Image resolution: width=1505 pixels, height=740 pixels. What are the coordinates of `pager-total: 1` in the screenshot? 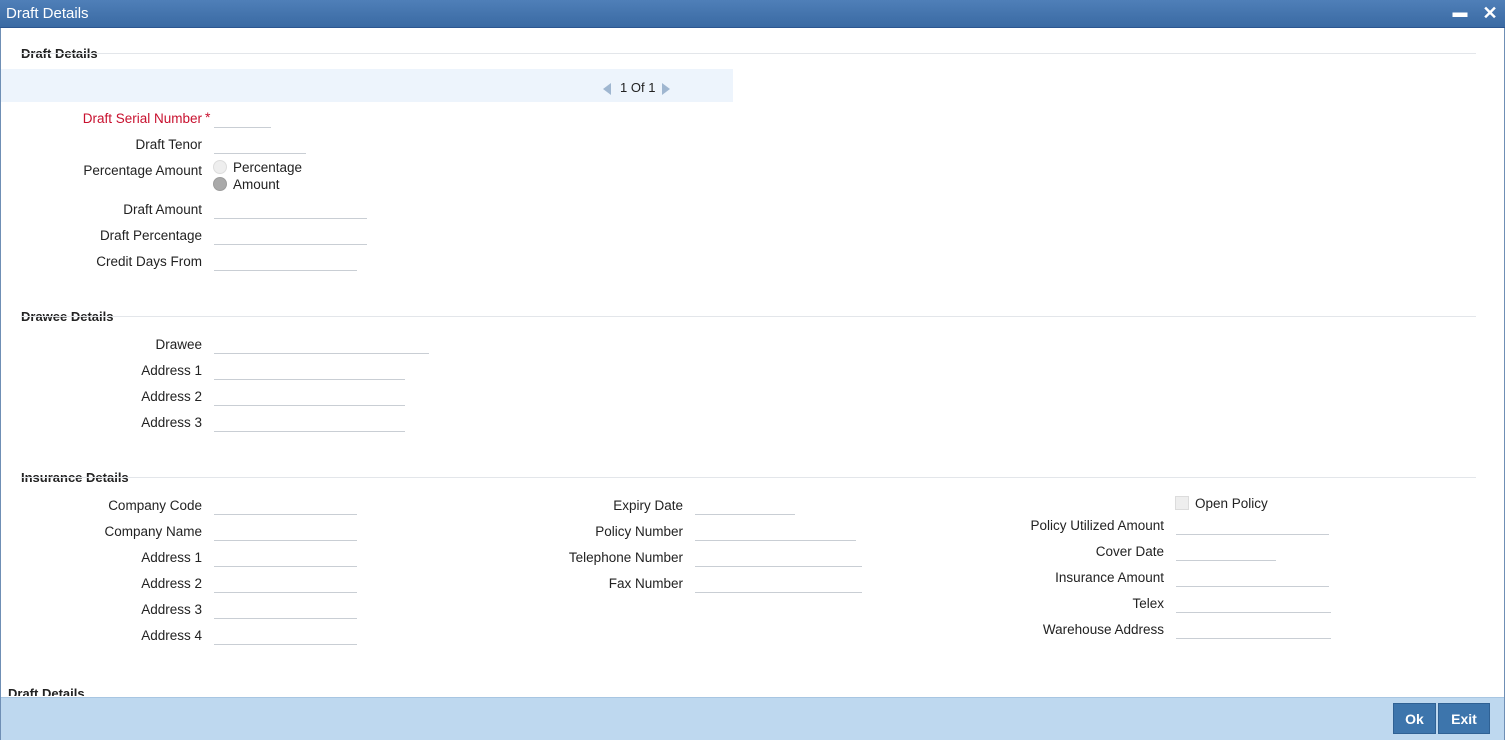 It's located at (652, 87).